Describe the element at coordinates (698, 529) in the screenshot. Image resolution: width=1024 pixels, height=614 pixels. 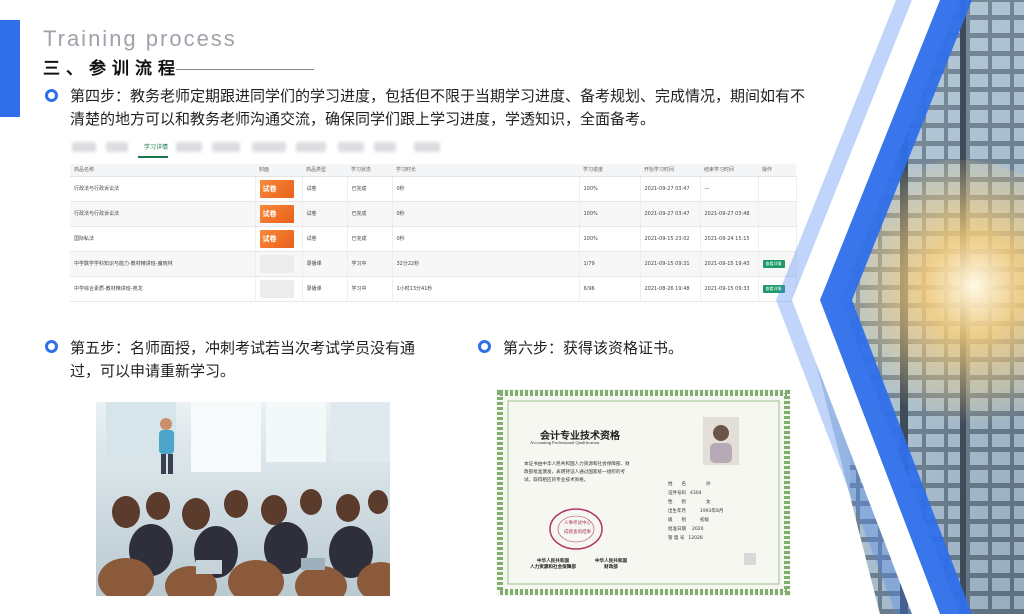
I see `field-value: 2020` at that location.